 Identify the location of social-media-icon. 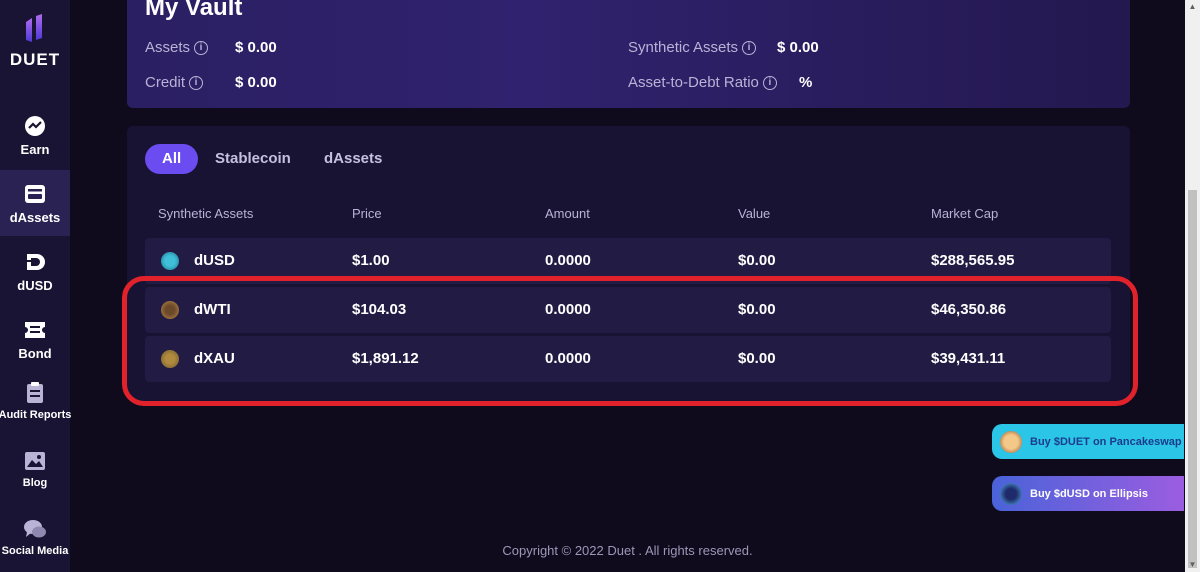
(35, 529).